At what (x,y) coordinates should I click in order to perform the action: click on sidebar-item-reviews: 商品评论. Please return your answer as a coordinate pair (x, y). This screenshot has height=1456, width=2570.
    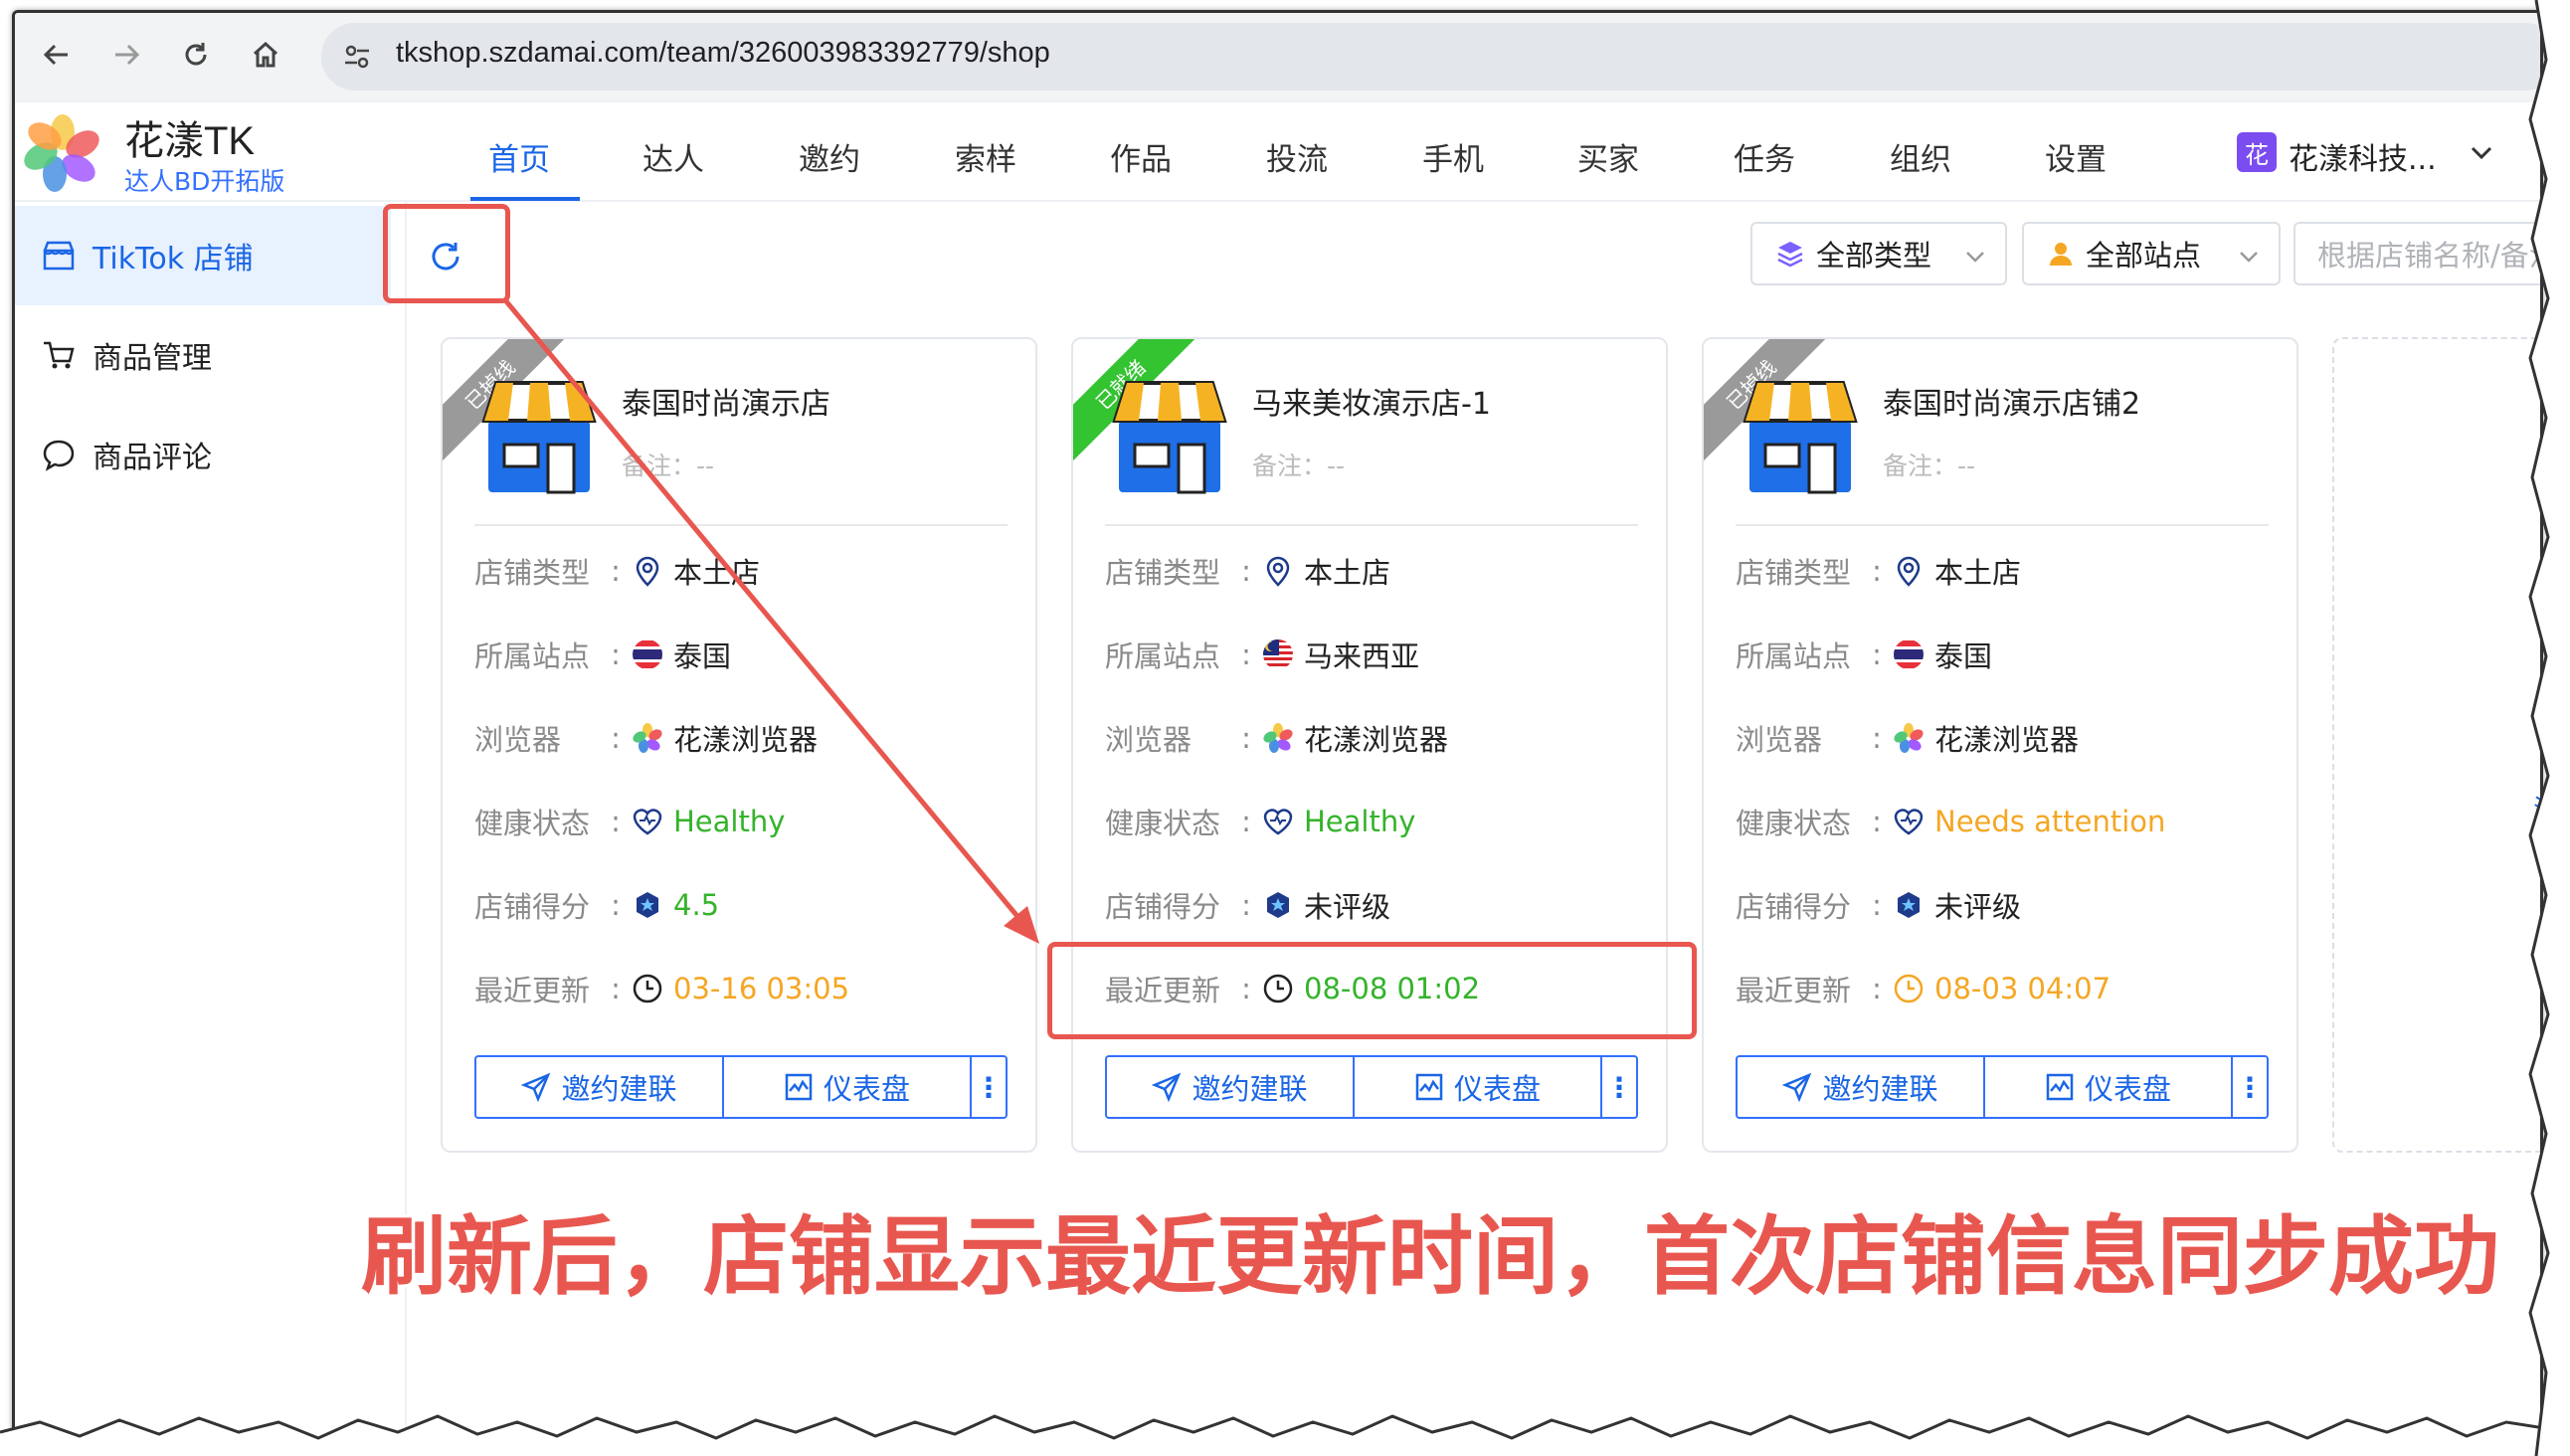
    Looking at the image, I should click on (203, 454).